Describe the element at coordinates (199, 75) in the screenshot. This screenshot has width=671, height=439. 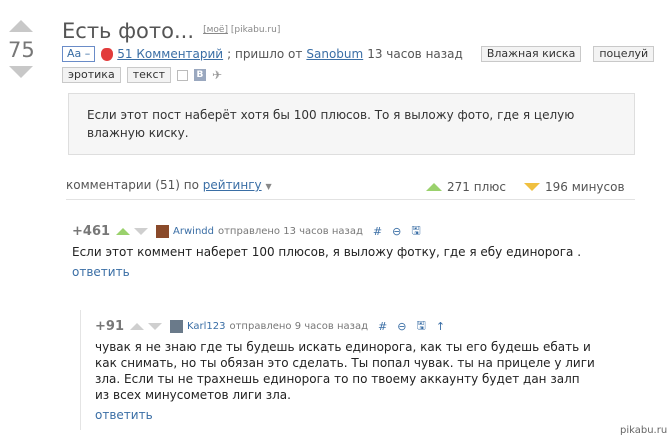
I see `vk-icon: B` at that location.